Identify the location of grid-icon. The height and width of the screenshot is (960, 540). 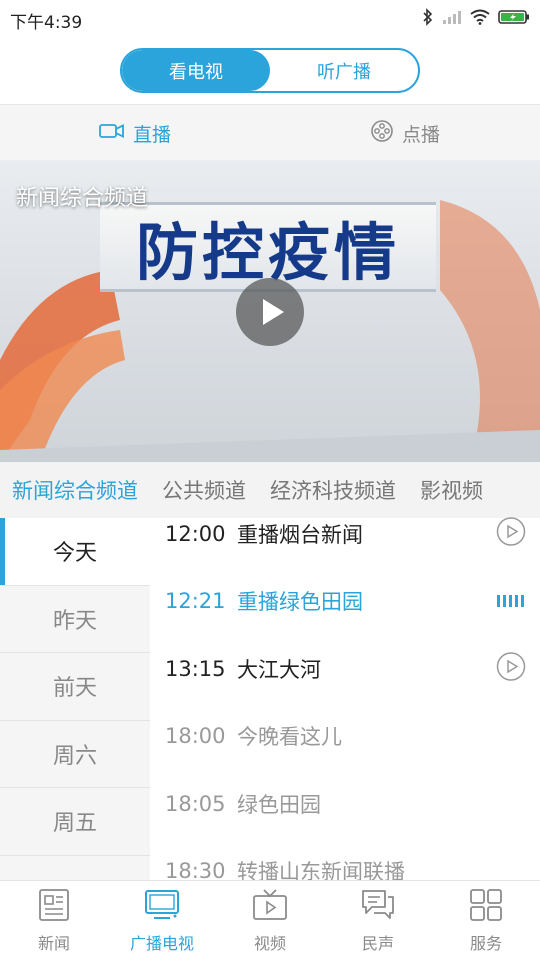
(486, 907).